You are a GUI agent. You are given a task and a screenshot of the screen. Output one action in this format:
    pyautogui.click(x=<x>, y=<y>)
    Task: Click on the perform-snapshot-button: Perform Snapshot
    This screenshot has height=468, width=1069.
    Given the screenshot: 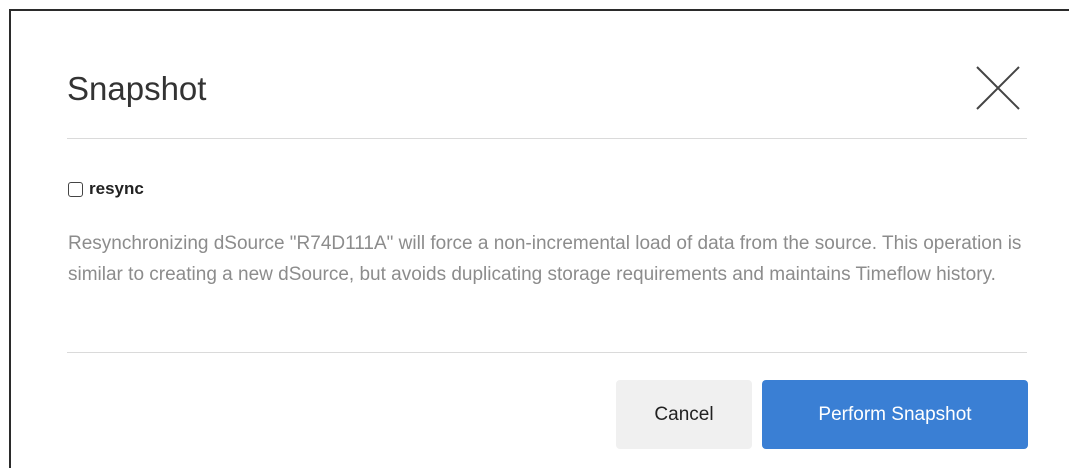 What is the action you would take?
    pyautogui.click(x=895, y=414)
    